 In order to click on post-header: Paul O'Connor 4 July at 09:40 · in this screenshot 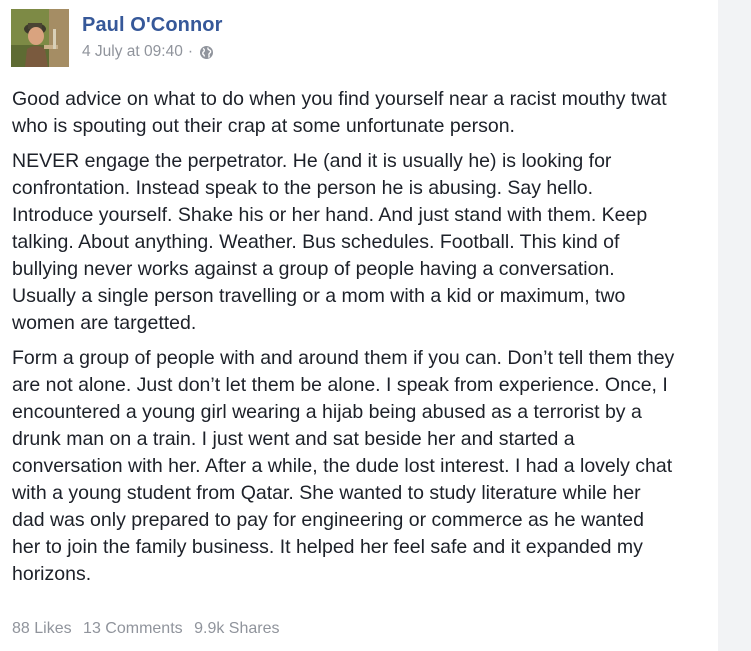, I will do `click(351, 39)`.